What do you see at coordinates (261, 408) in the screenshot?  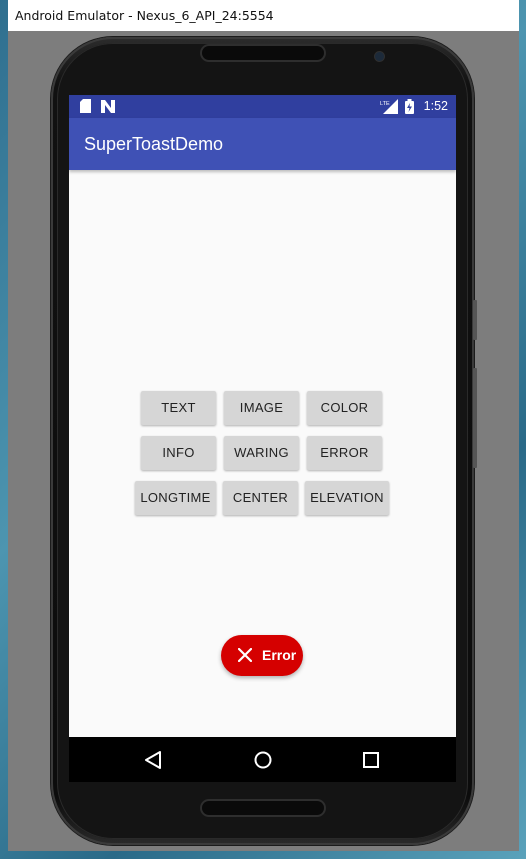 I see `image-button: IMAGE` at bounding box center [261, 408].